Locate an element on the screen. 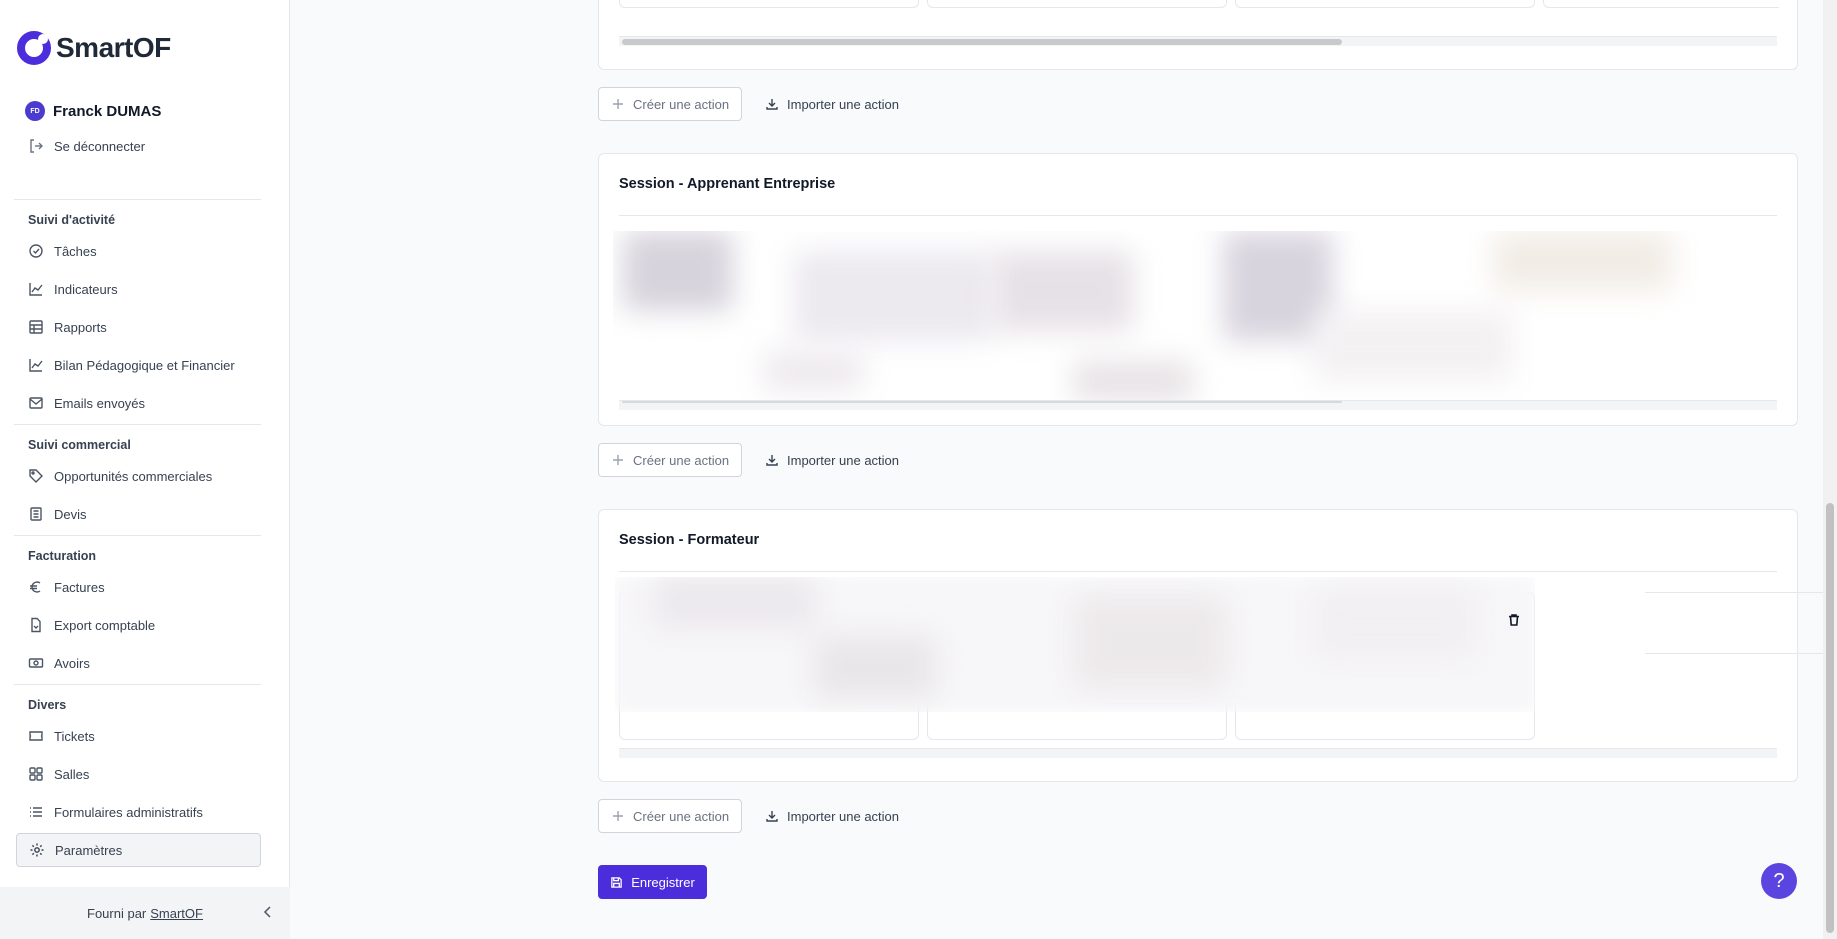  table-icon is located at coordinates (36, 327).